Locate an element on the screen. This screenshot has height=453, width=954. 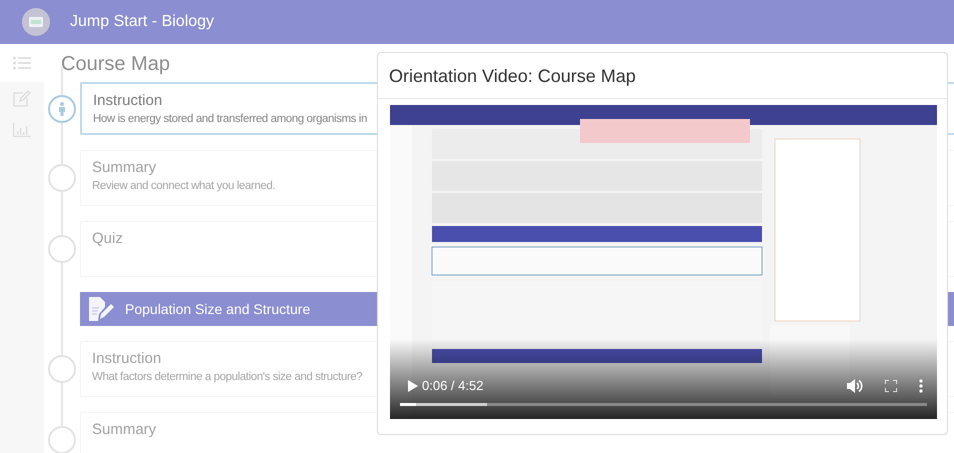
section-title: Population Size and Structure is located at coordinates (217, 309).